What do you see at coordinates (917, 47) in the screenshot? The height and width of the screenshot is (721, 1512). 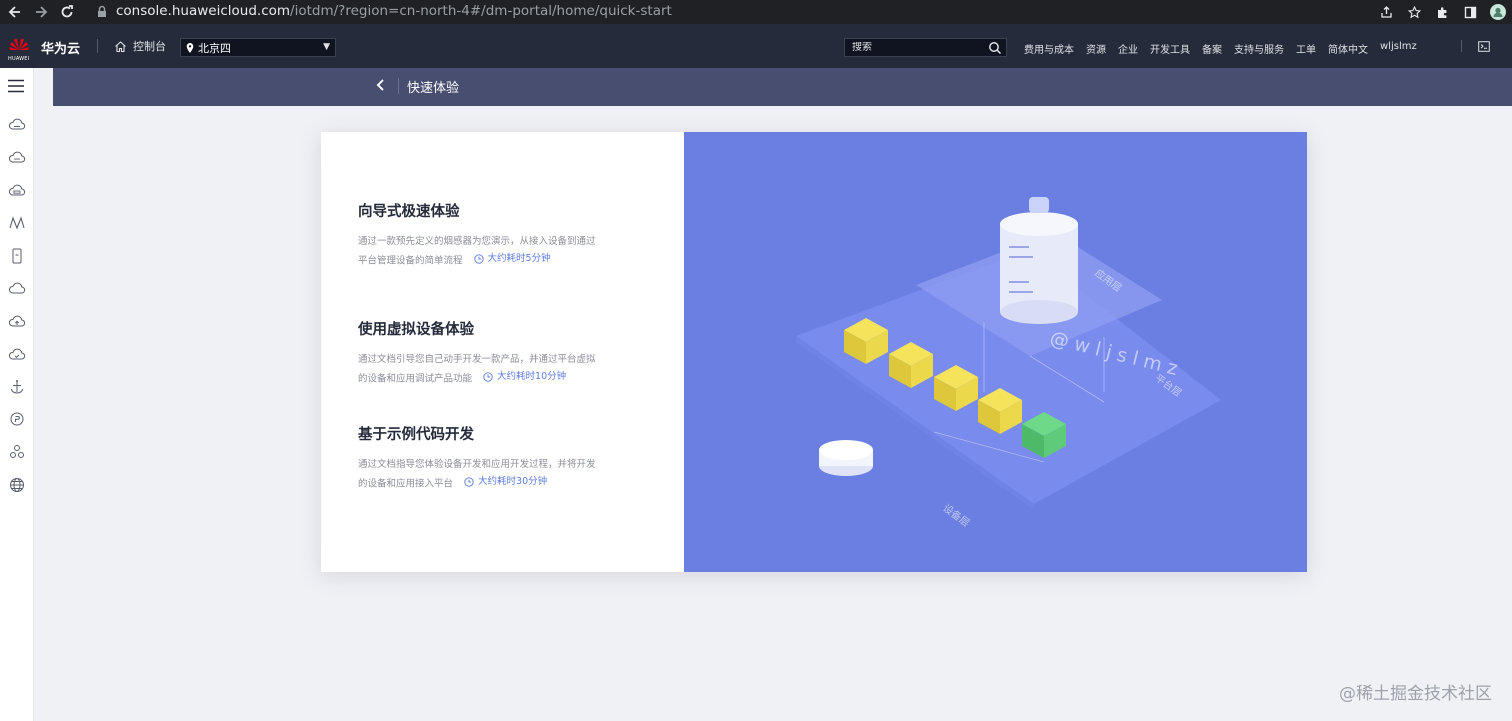 I see `search-input` at bounding box center [917, 47].